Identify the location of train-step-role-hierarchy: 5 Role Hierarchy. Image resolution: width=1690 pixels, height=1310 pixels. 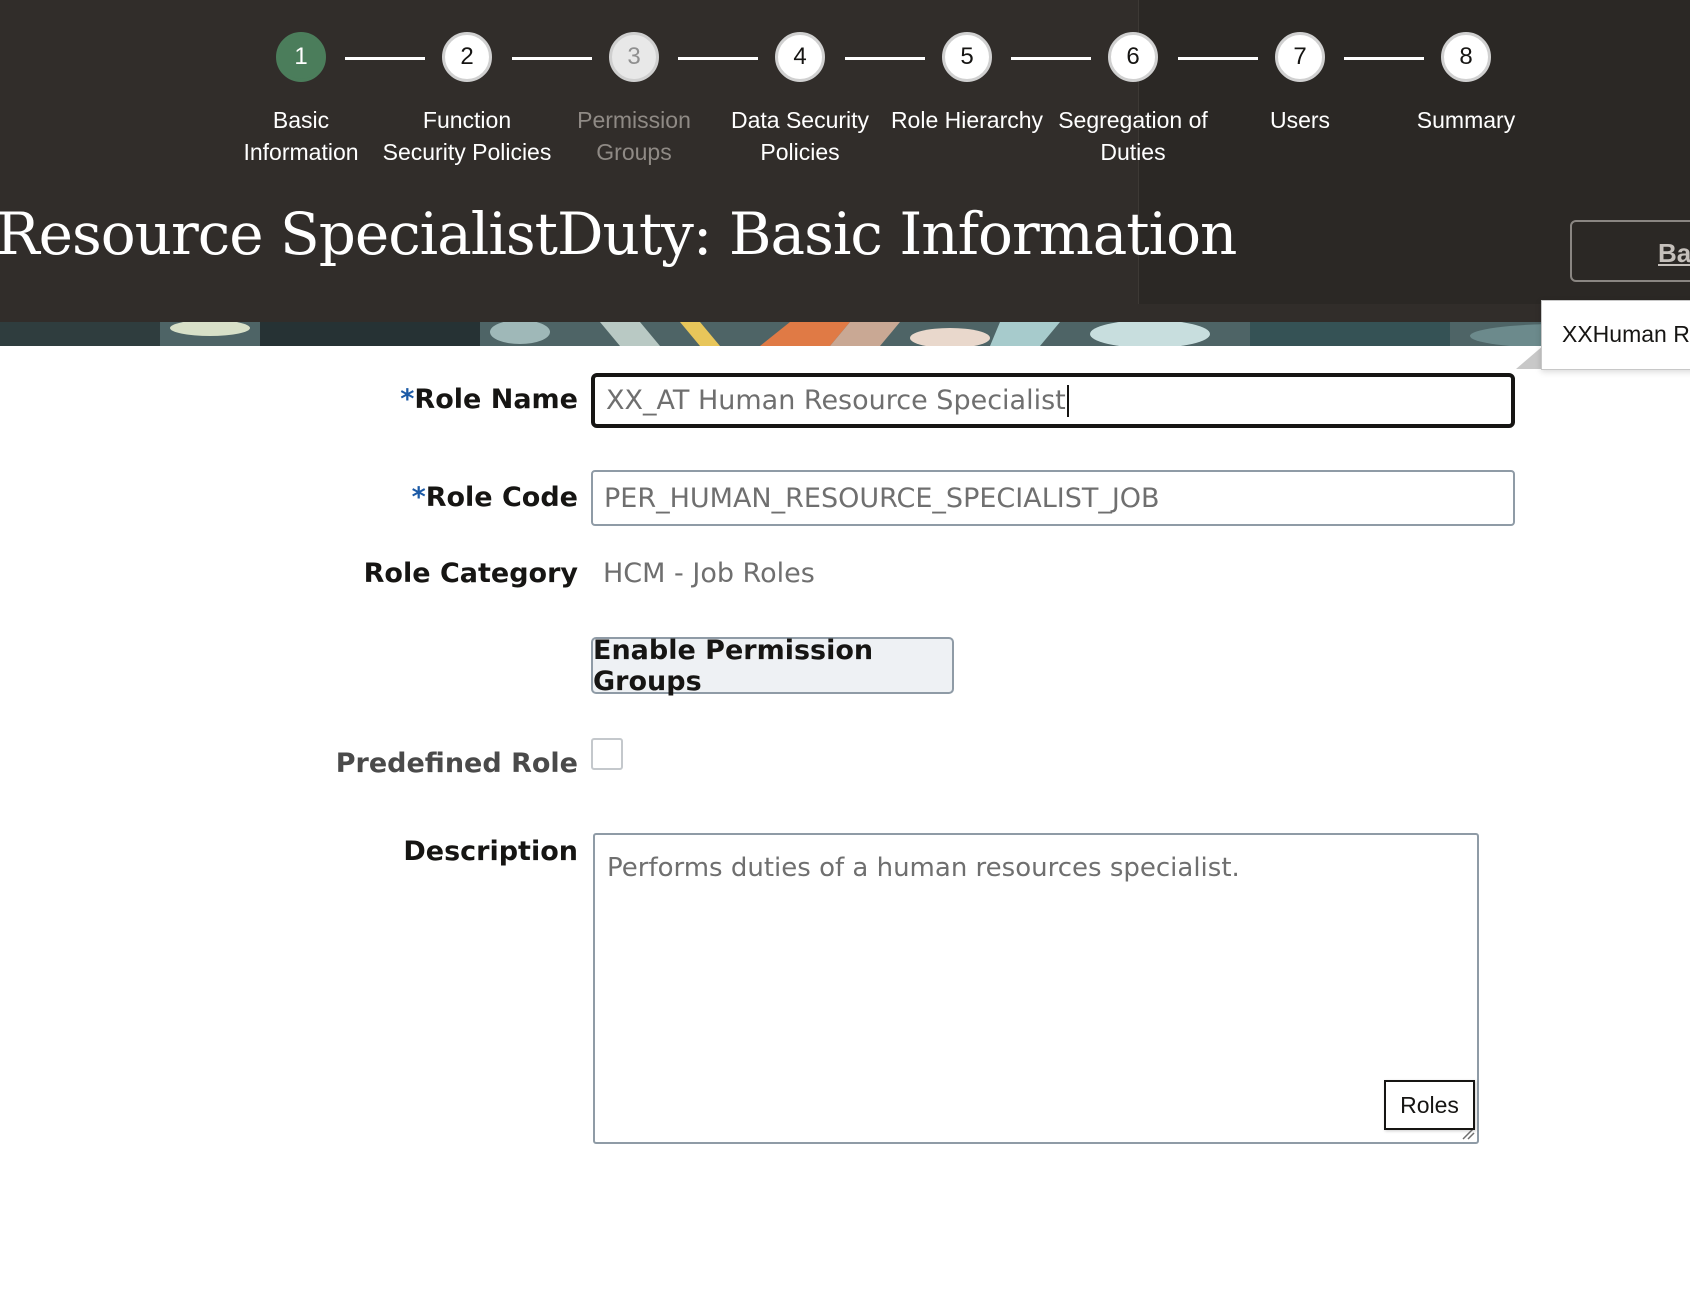
(967, 84).